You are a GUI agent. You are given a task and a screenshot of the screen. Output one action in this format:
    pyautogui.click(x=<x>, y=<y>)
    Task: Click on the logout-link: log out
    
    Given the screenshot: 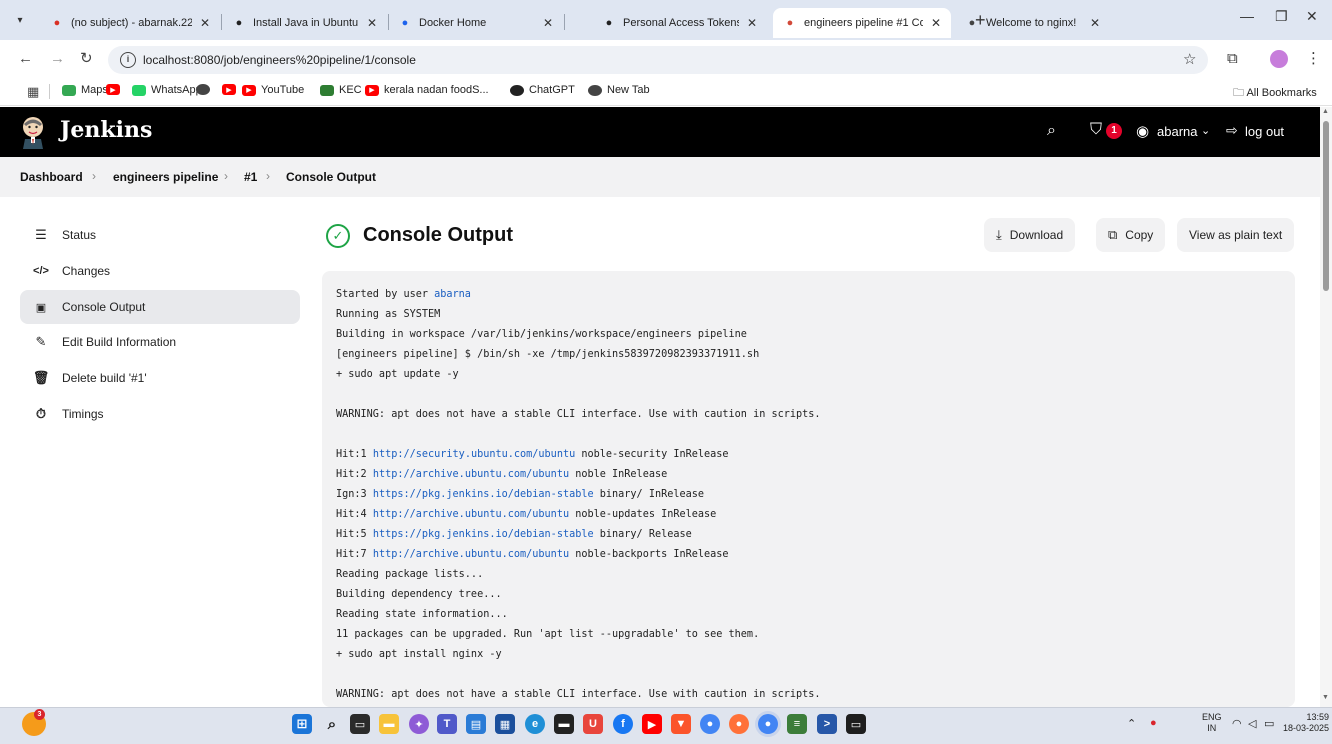 What is the action you would take?
    pyautogui.click(x=1264, y=131)
    